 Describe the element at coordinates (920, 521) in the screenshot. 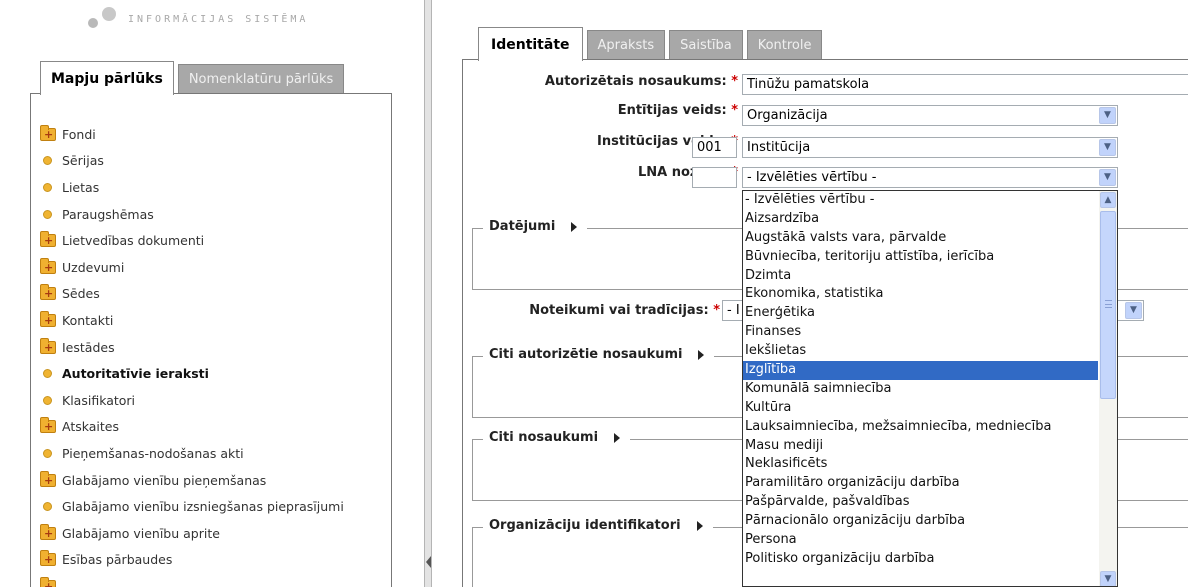

I see `dropdown-option: Pārnacionālo organizāciju darbība` at that location.